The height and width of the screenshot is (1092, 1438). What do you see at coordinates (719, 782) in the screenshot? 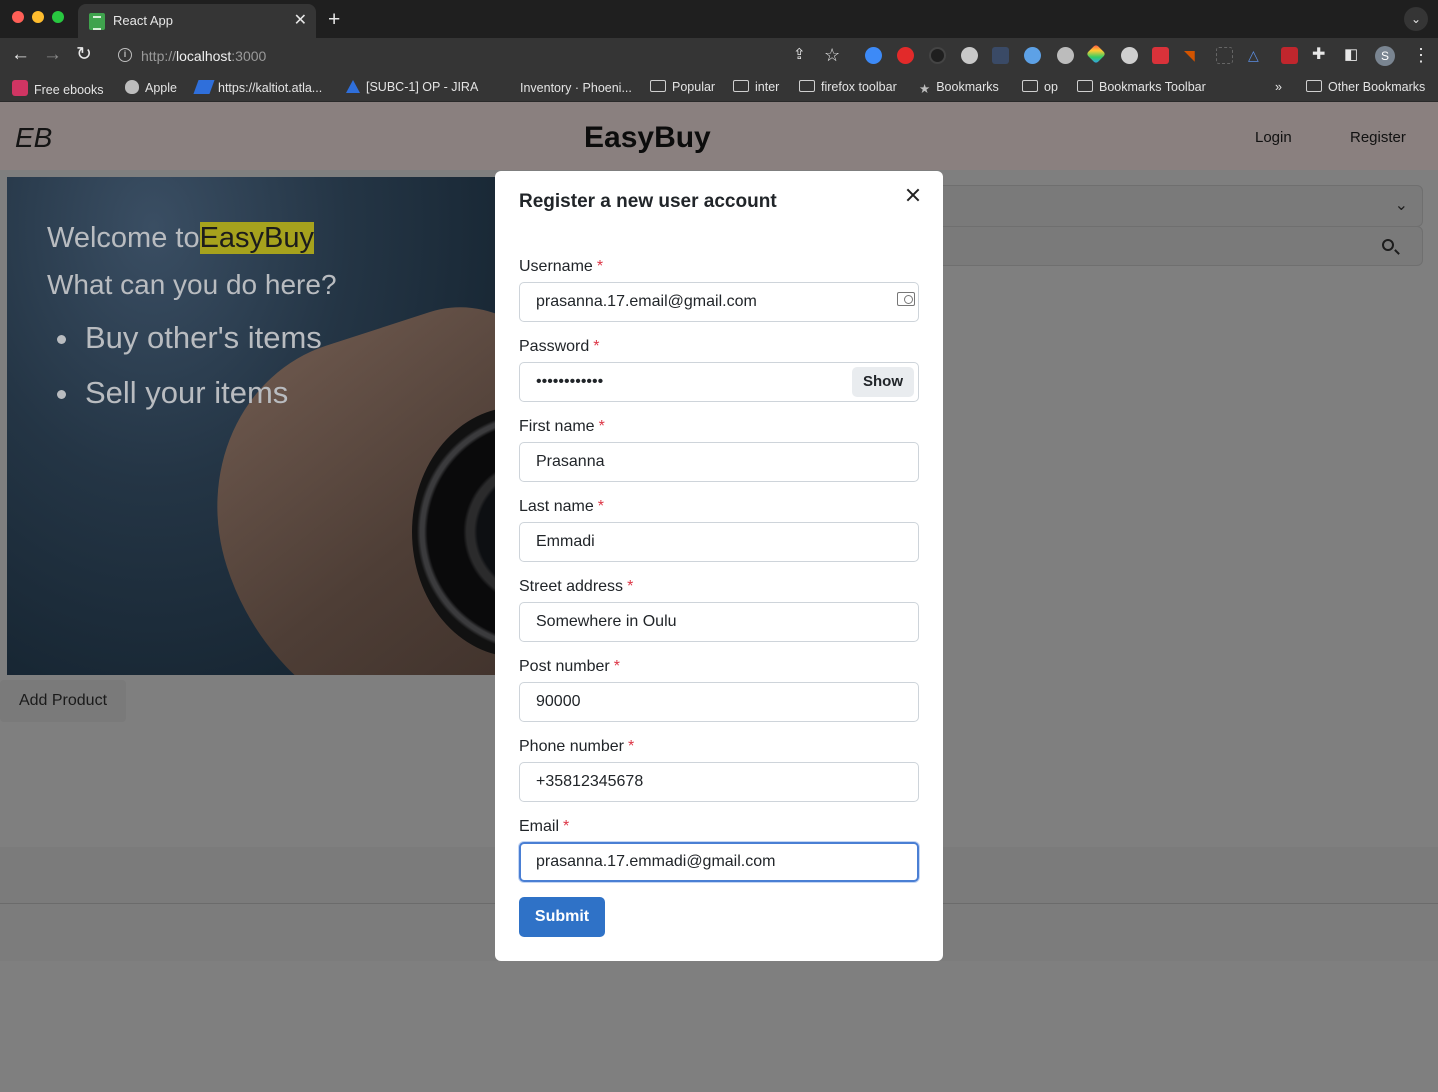
I see `phone-number-input` at bounding box center [719, 782].